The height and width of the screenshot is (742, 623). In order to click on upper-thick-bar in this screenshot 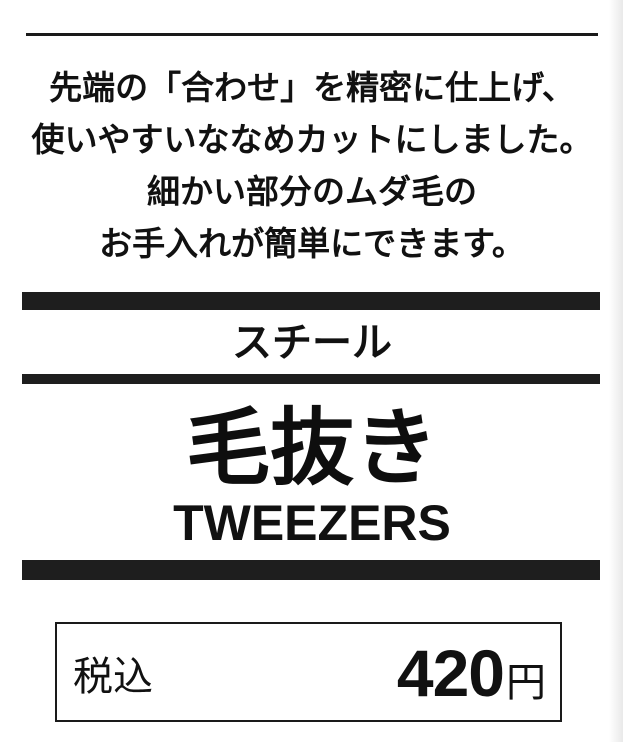, I will do `click(311, 301)`.